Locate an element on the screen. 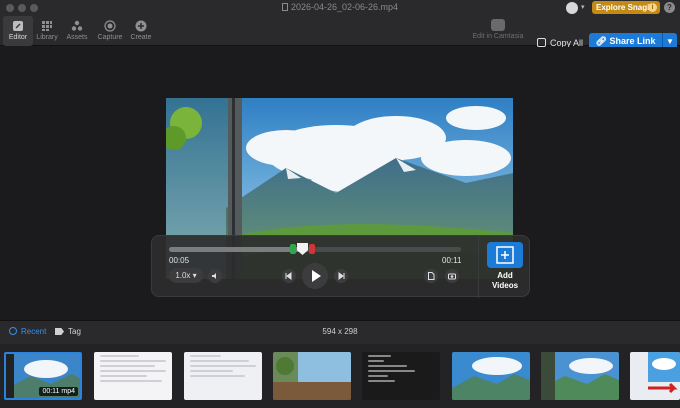  editor-icon is located at coordinates (18, 26).